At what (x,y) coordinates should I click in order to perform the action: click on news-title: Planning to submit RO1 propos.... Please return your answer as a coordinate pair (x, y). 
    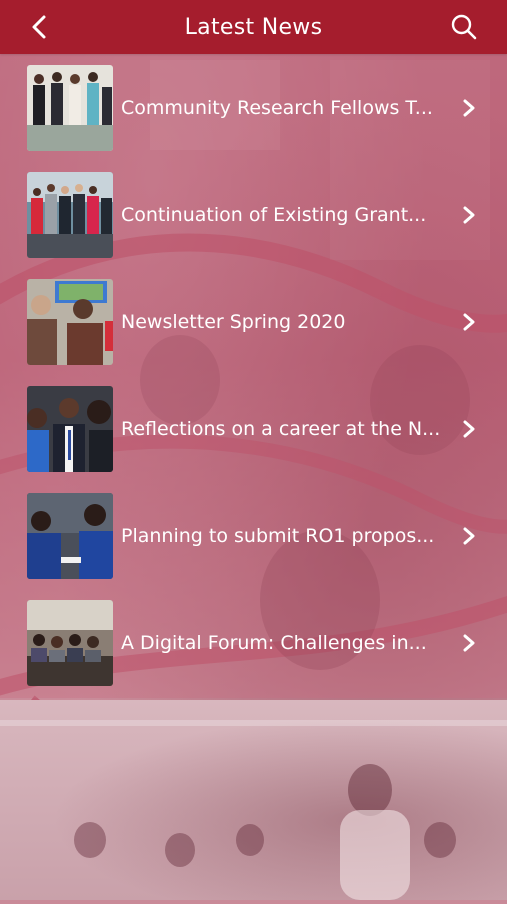
    Looking at the image, I should click on (278, 535).